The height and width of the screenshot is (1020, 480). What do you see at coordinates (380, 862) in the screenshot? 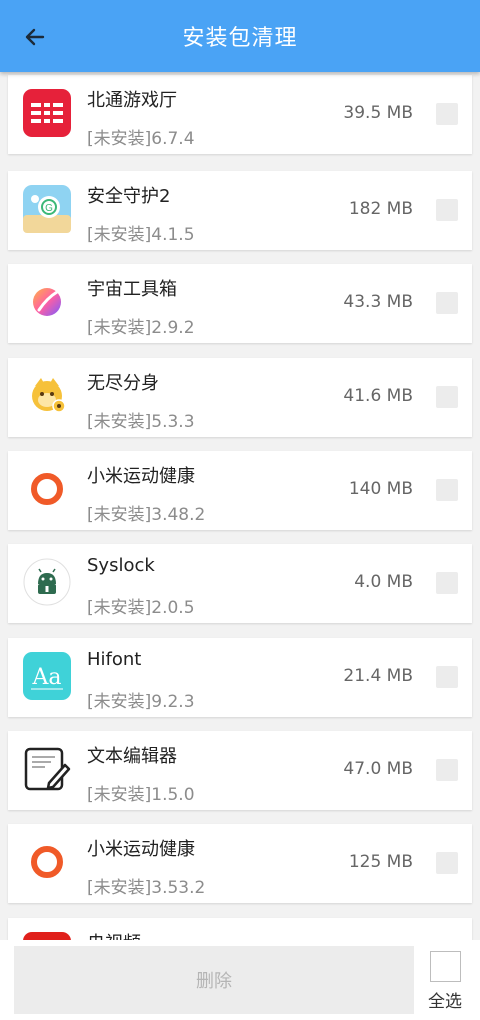
I see `app-size: 125 MB` at bounding box center [380, 862].